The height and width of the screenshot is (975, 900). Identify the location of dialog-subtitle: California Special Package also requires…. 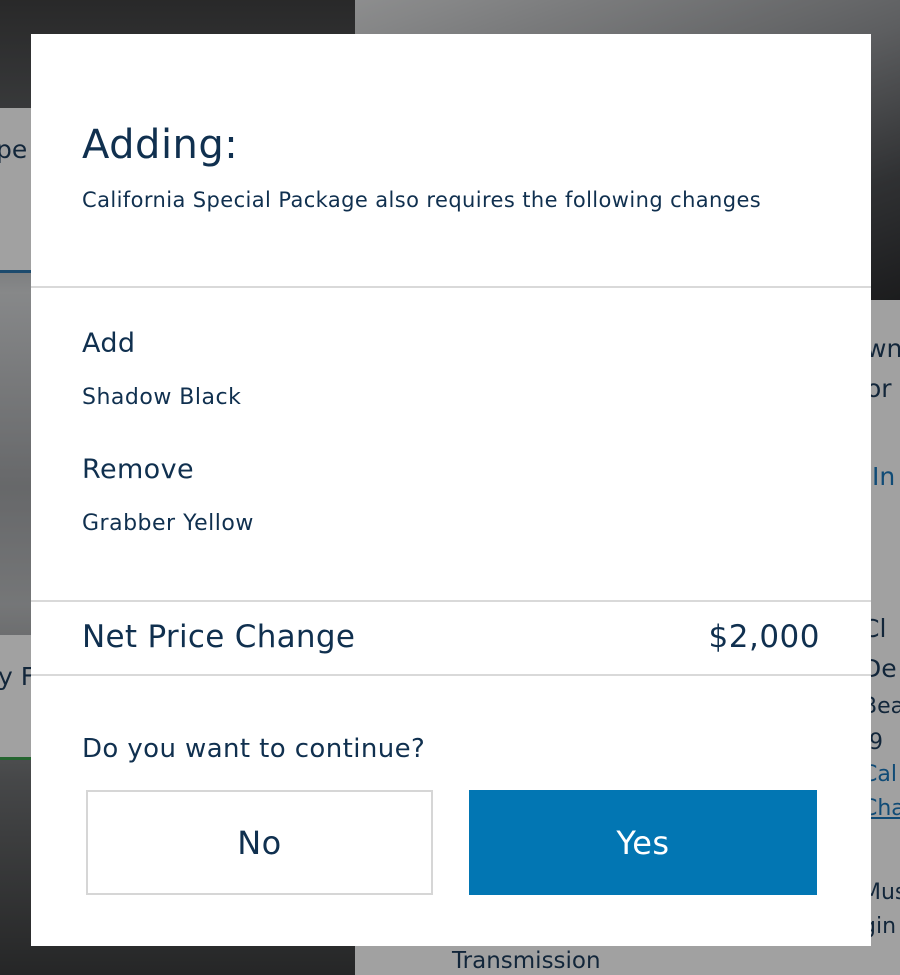
(422, 200).